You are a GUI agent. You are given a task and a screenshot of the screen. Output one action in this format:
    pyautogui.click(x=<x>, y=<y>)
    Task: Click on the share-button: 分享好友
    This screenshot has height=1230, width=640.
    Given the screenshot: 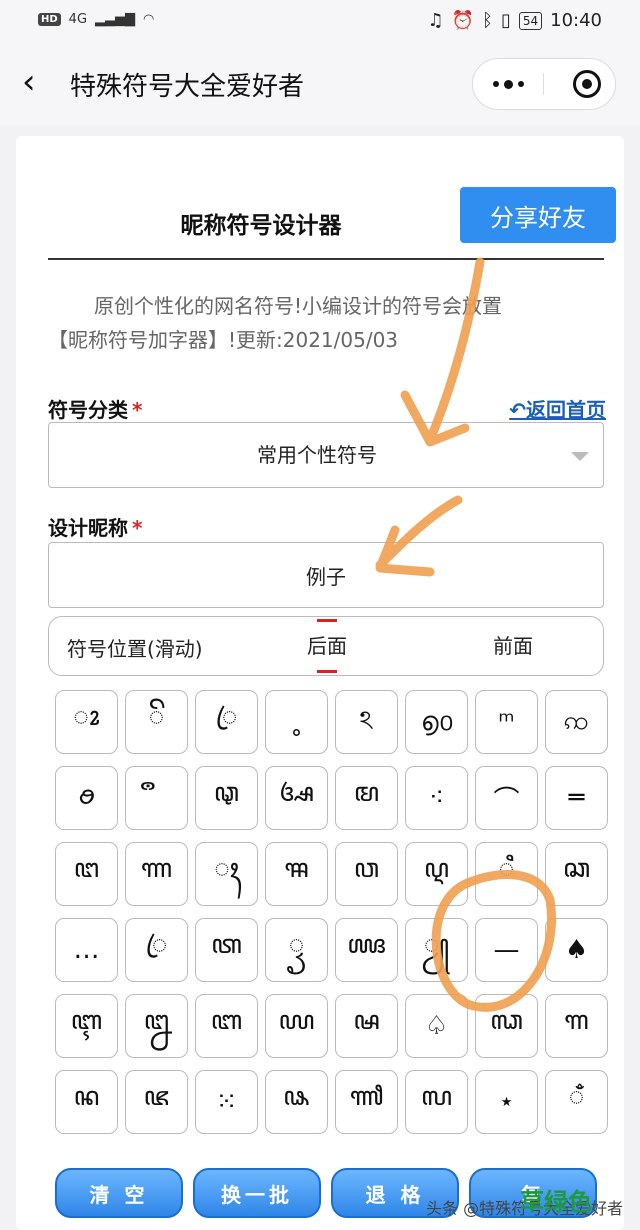 What is the action you would take?
    pyautogui.click(x=538, y=215)
    